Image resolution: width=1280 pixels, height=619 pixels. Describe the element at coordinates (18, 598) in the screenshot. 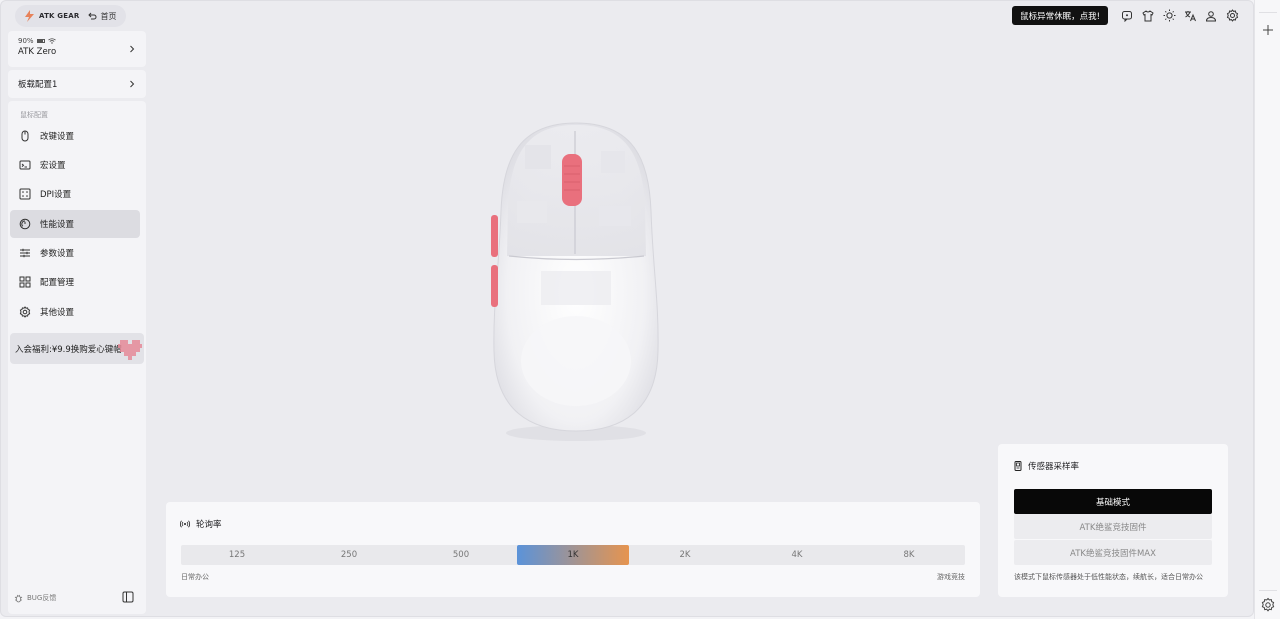

I see `bug-icon` at that location.